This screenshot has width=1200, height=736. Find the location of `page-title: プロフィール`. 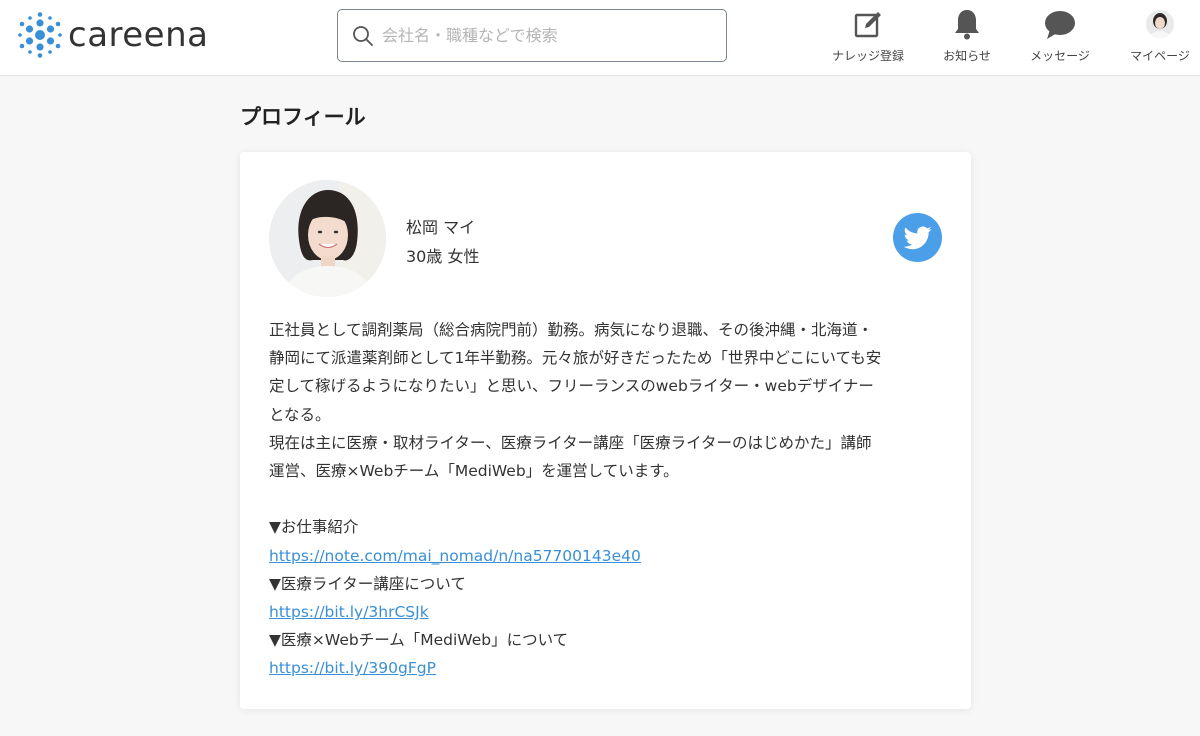

page-title: プロフィール is located at coordinates (303, 117).